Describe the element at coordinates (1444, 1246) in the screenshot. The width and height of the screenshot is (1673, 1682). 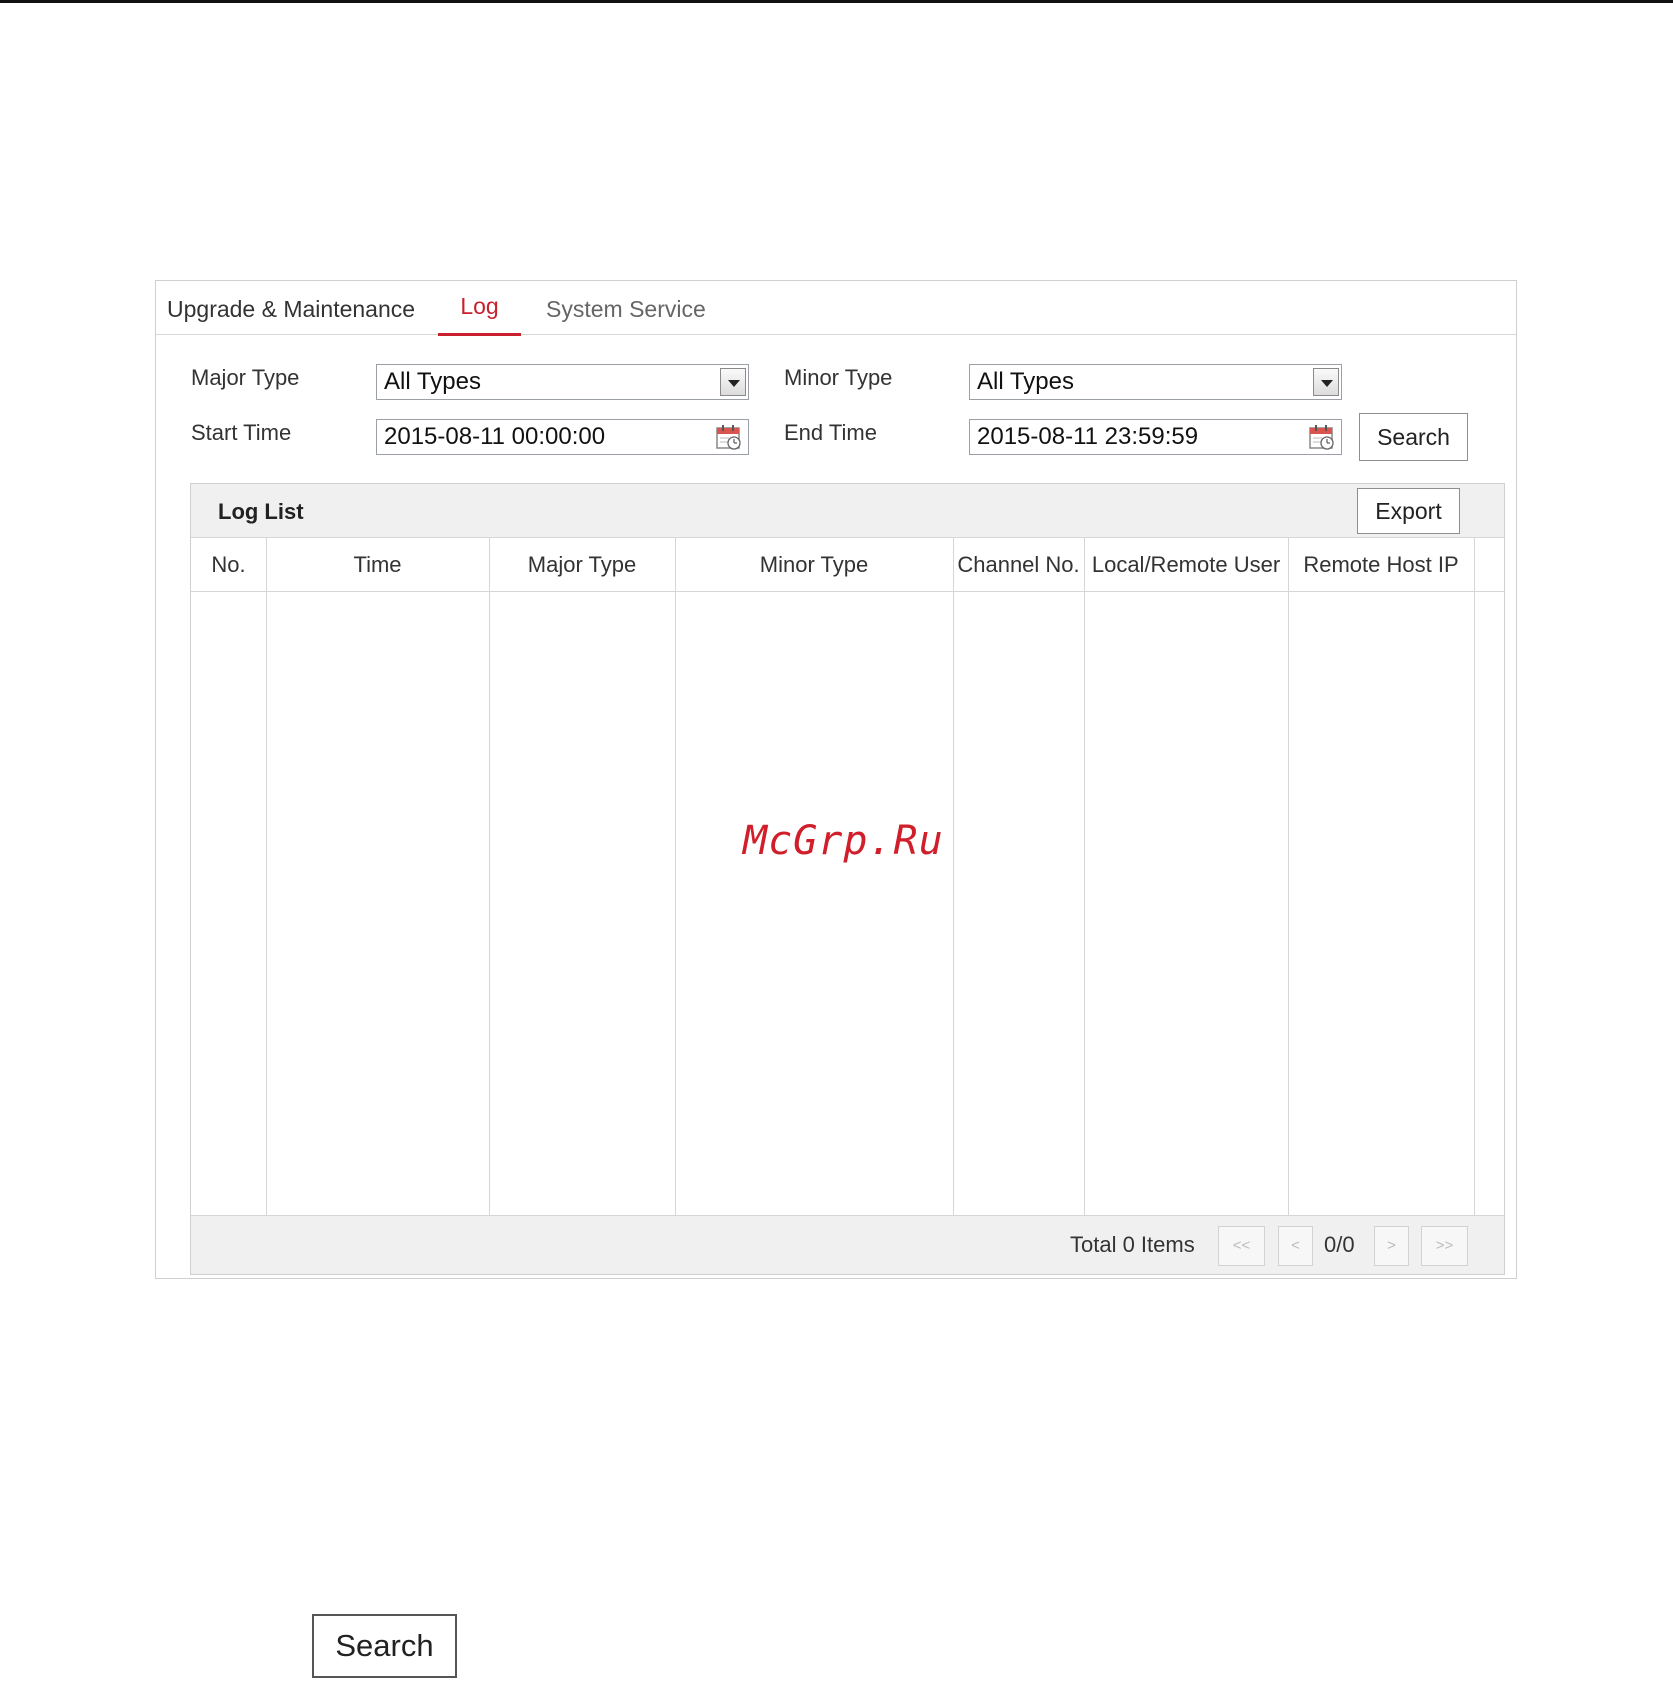
I see `last-page-button: >>` at that location.